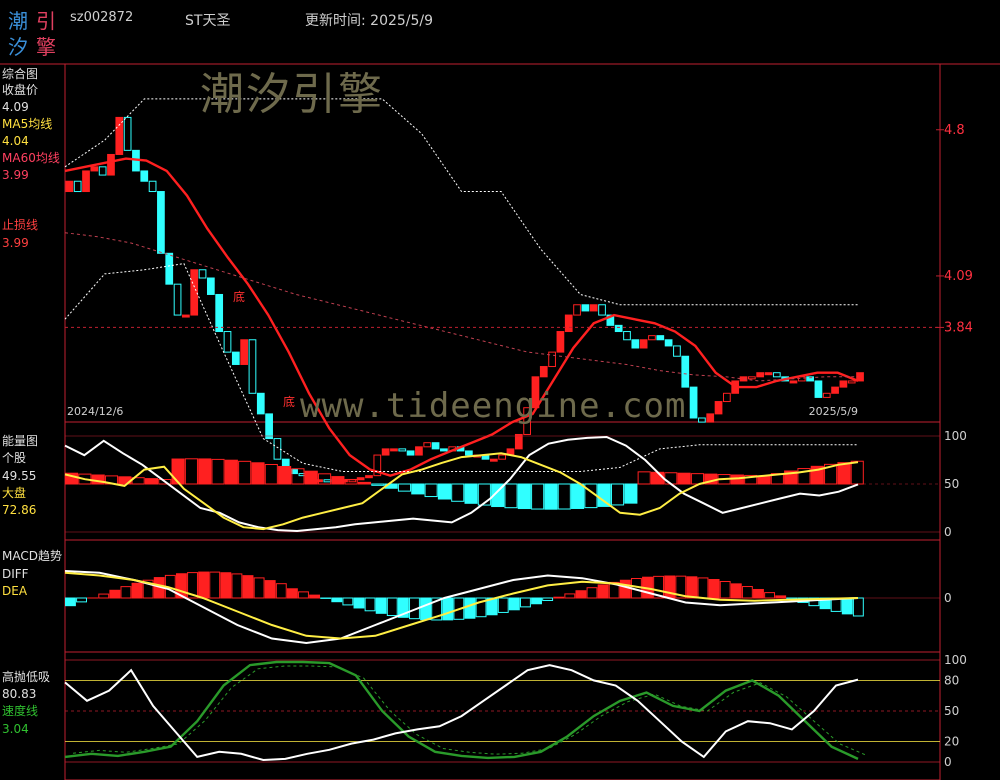 The width and height of the screenshot is (1000, 780). Describe the element at coordinates (32, 556) in the screenshot. I see `macd-panel-title: MACD趋势` at that location.